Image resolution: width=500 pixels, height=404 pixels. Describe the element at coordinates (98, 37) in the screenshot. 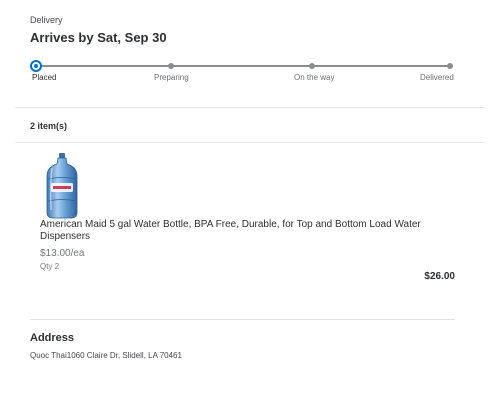

I see `arrival-date-title: Arrives by Sat, Sep 30` at that location.